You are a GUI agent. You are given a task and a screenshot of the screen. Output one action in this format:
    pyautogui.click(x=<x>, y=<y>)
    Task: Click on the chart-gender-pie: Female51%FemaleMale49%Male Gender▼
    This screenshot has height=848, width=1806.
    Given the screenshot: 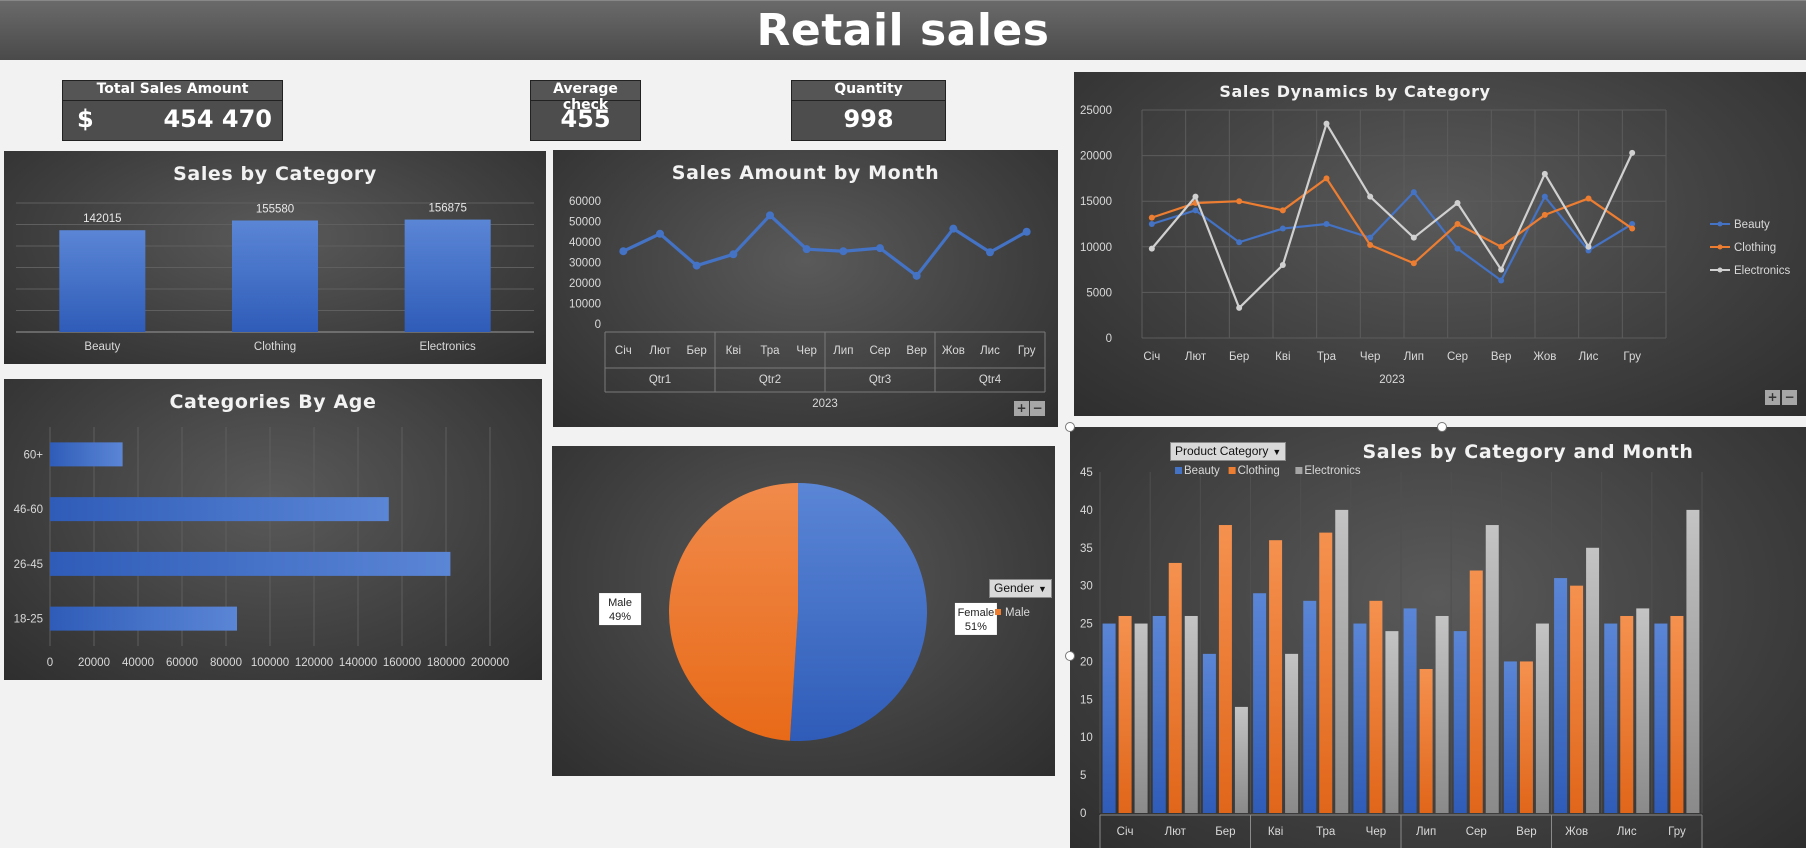 What is the action you would take?
    pyautogui.click(x=803, y=611)
    